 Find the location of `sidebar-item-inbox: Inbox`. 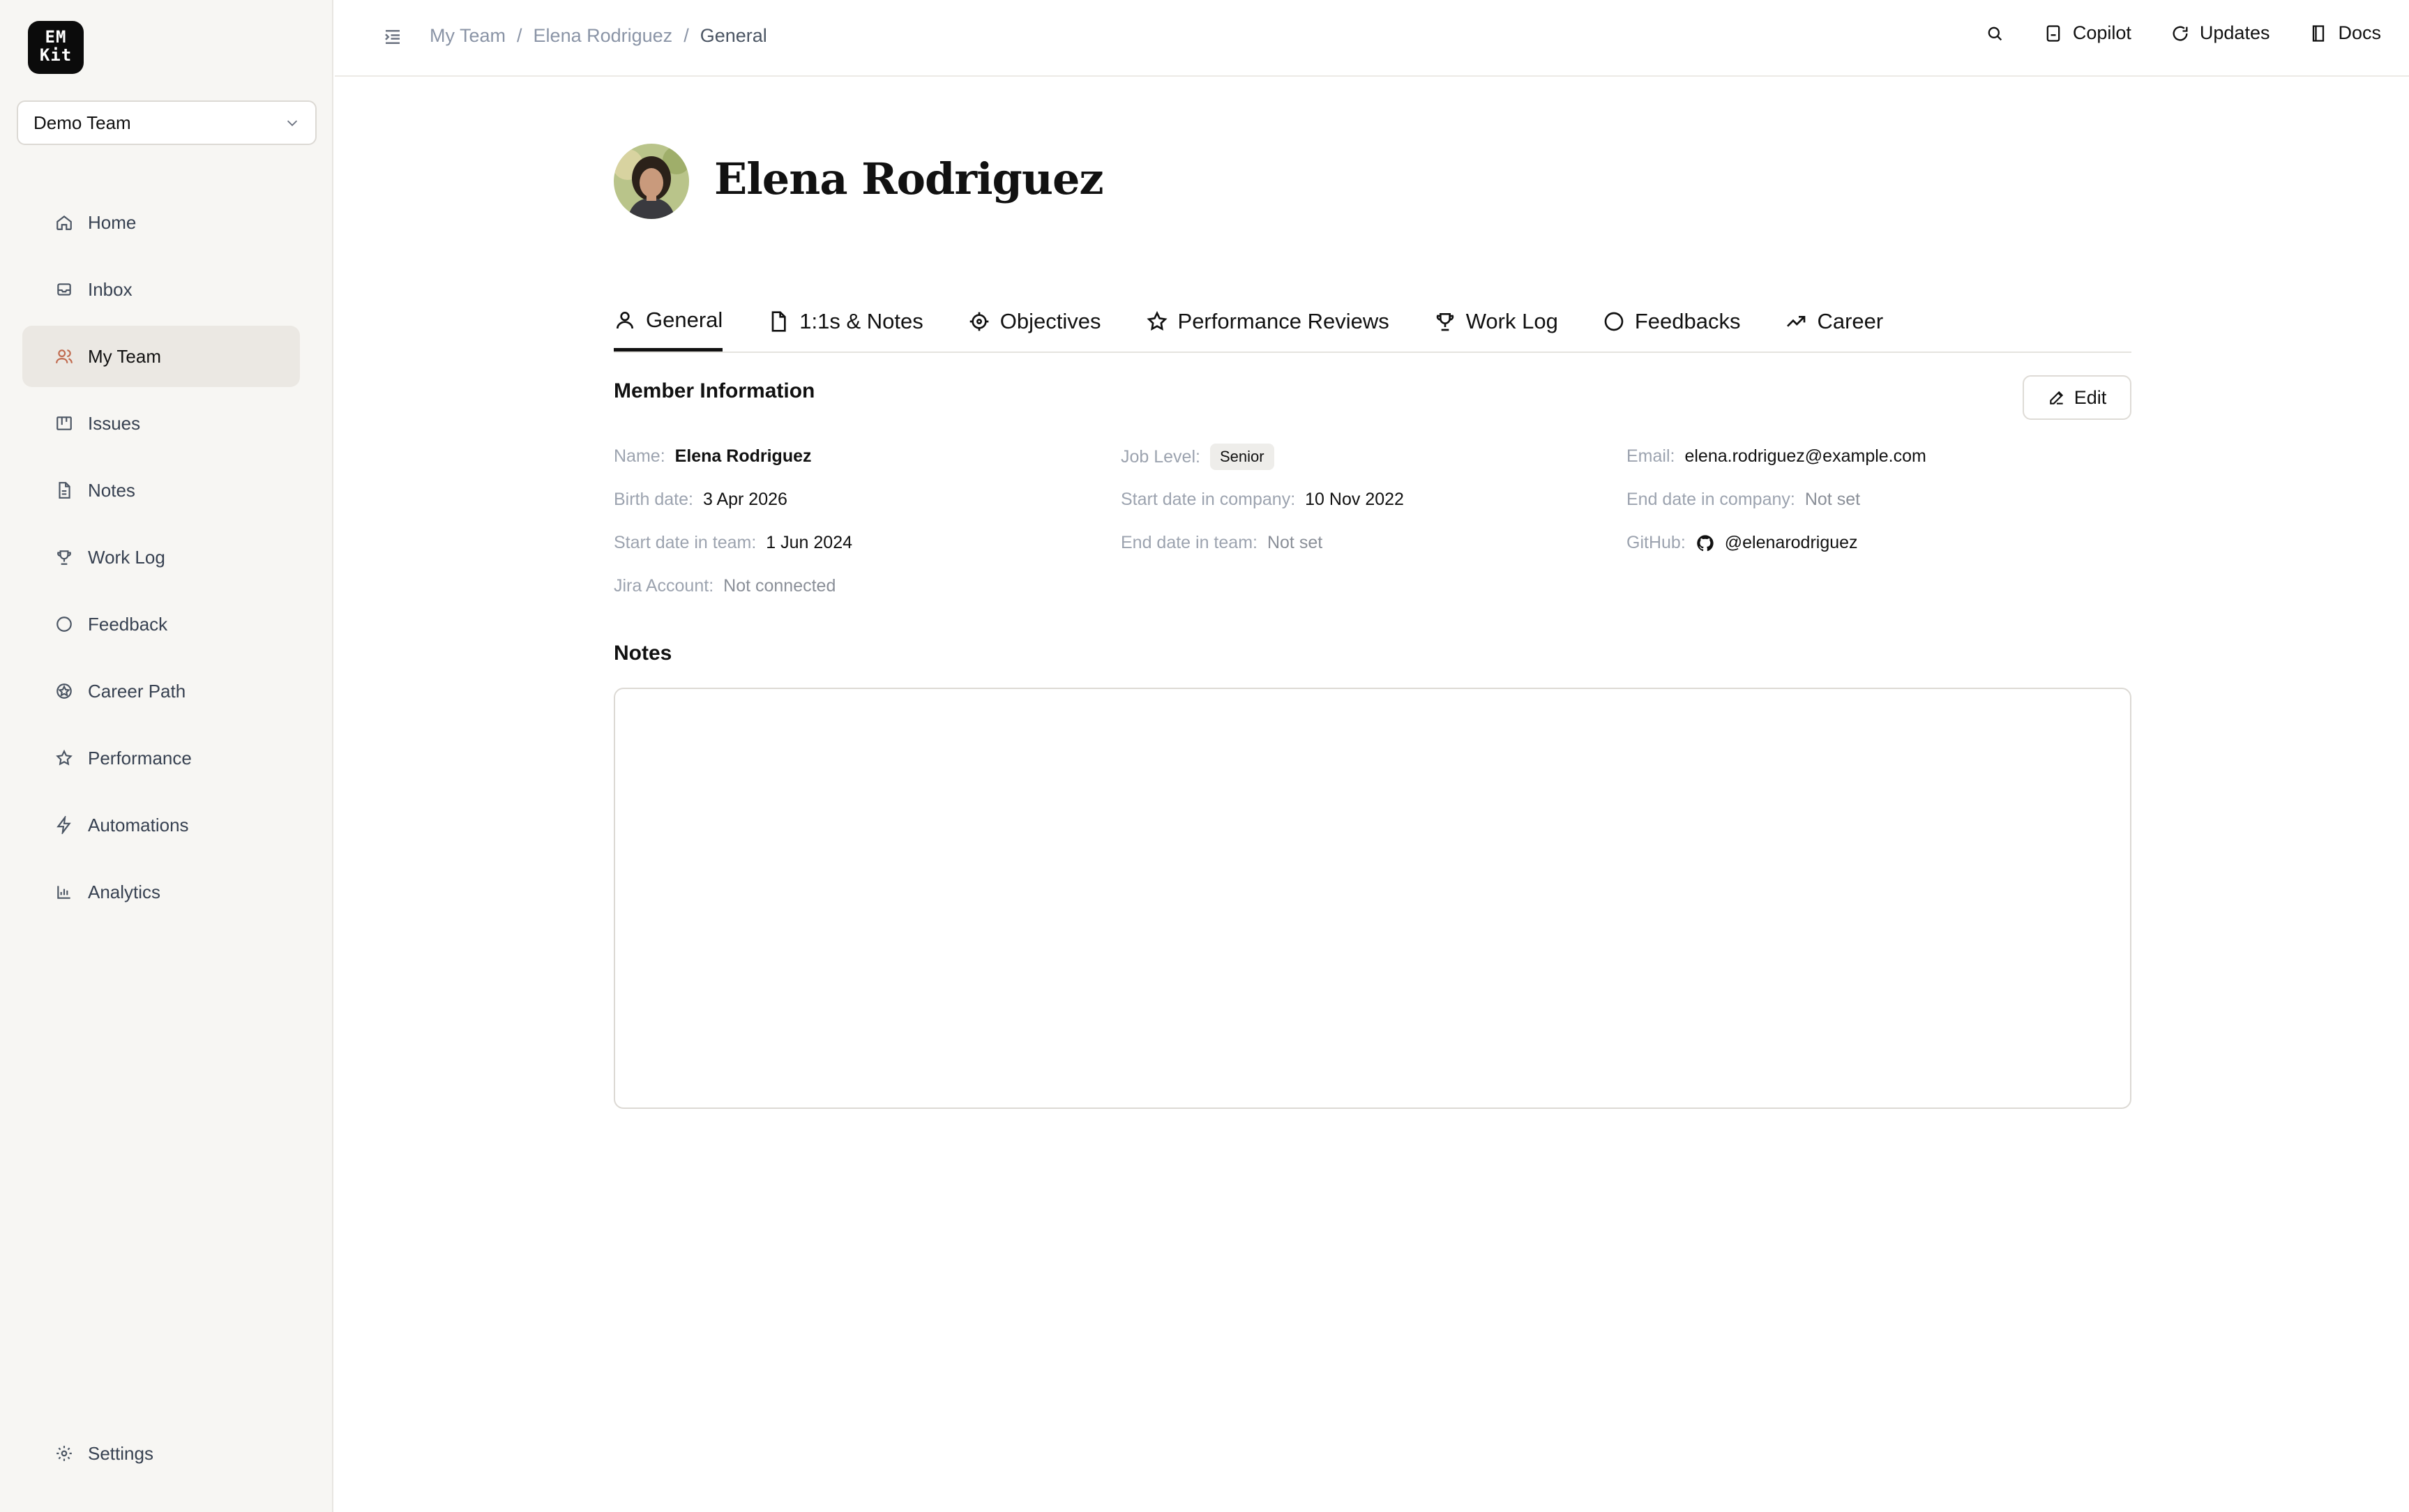

sidebar-item-inbox: Inbox is located at coordinates (161, 289).